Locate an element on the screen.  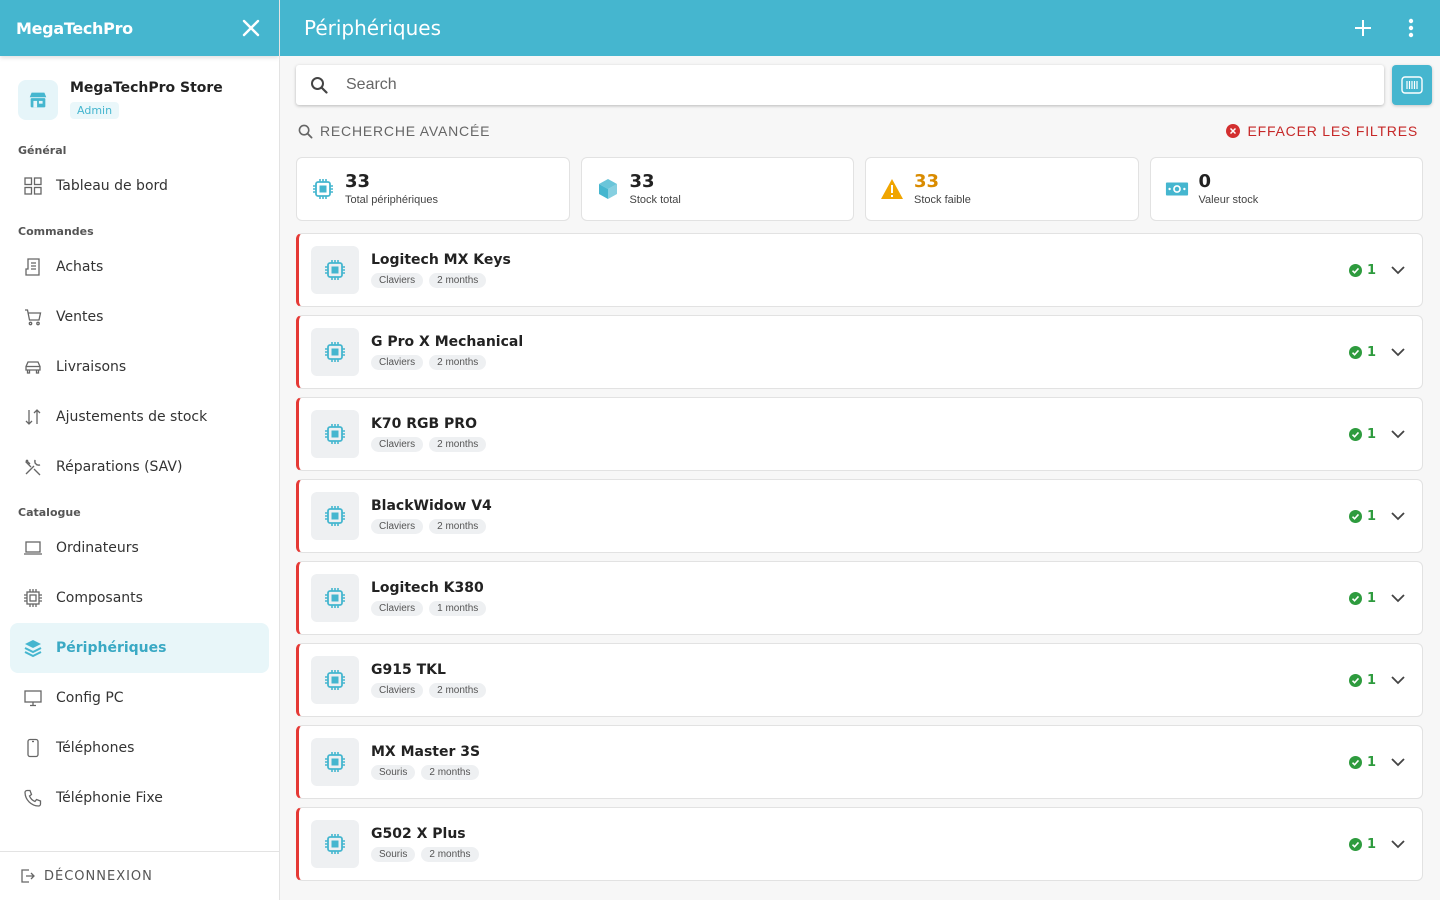
barcode-scan-button is located at coordinates (1412, 85).